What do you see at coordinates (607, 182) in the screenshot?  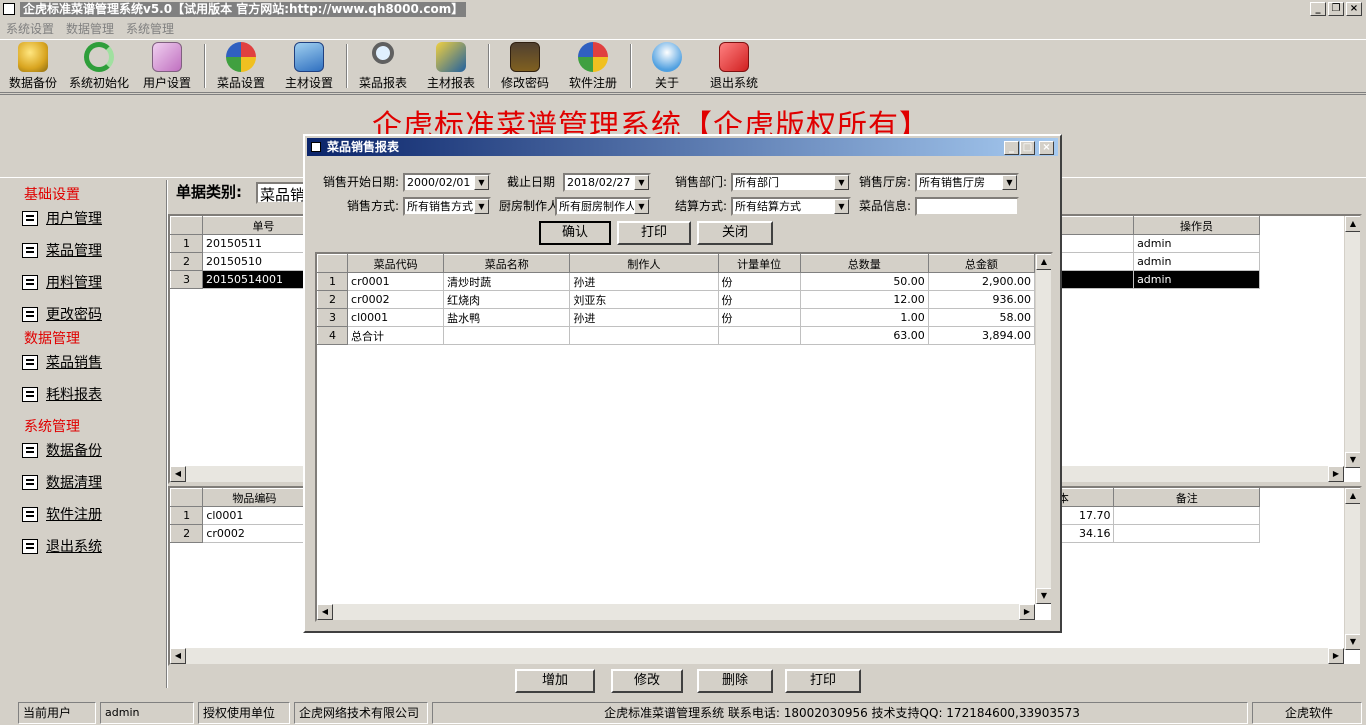 I see `end-date-picker: 2018/02/27 ▼` at bounding box center [607, 182].